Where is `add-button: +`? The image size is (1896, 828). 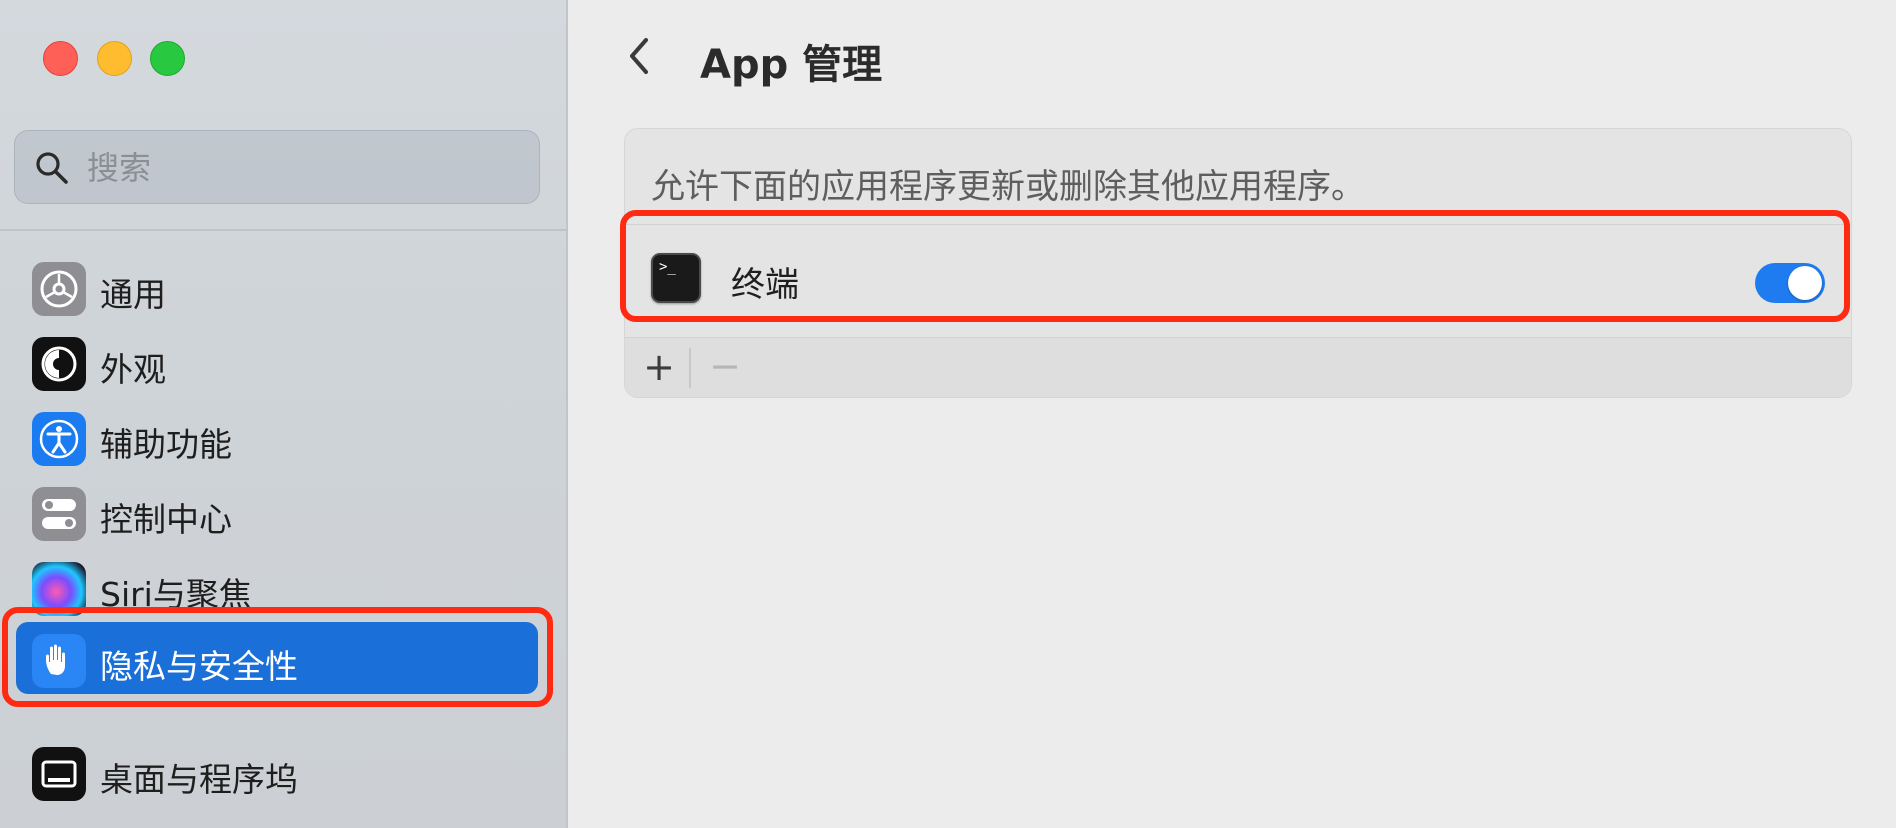 add-button: + is located at coordinates (659, 368).